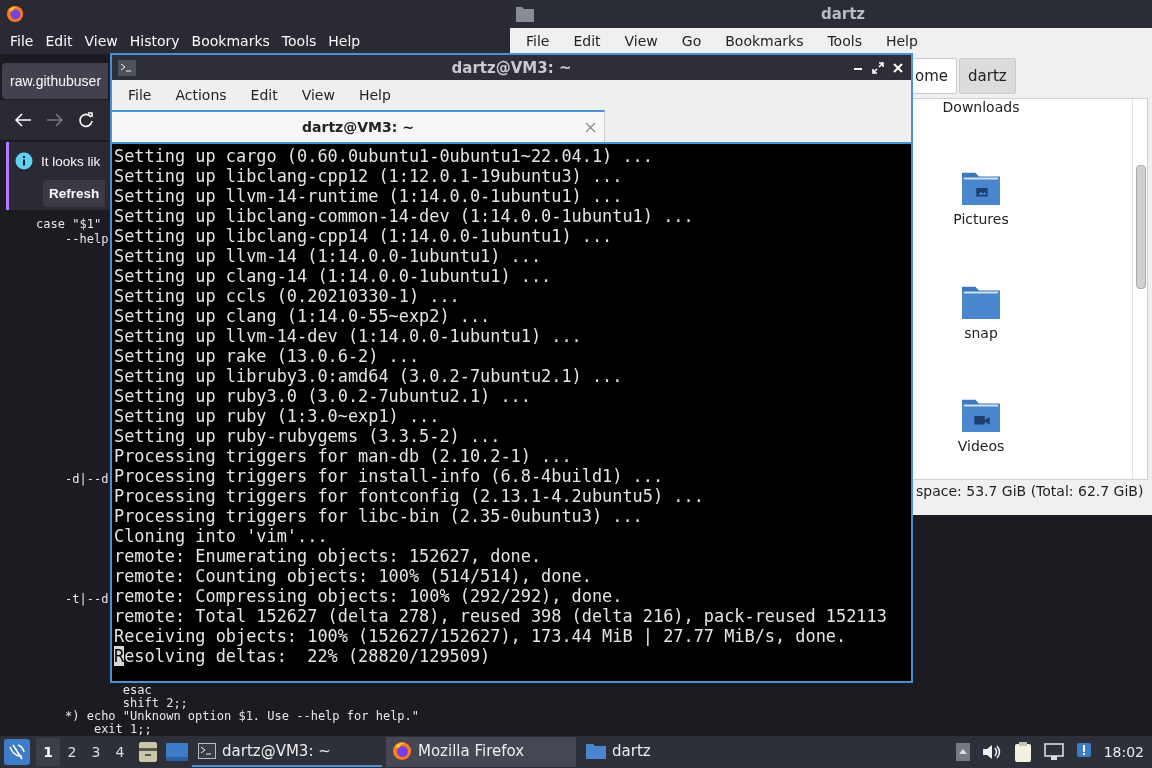 The width and height of the screenshot is (1152, 768). I want to click on workspace-button: 1, so click(48, 752).